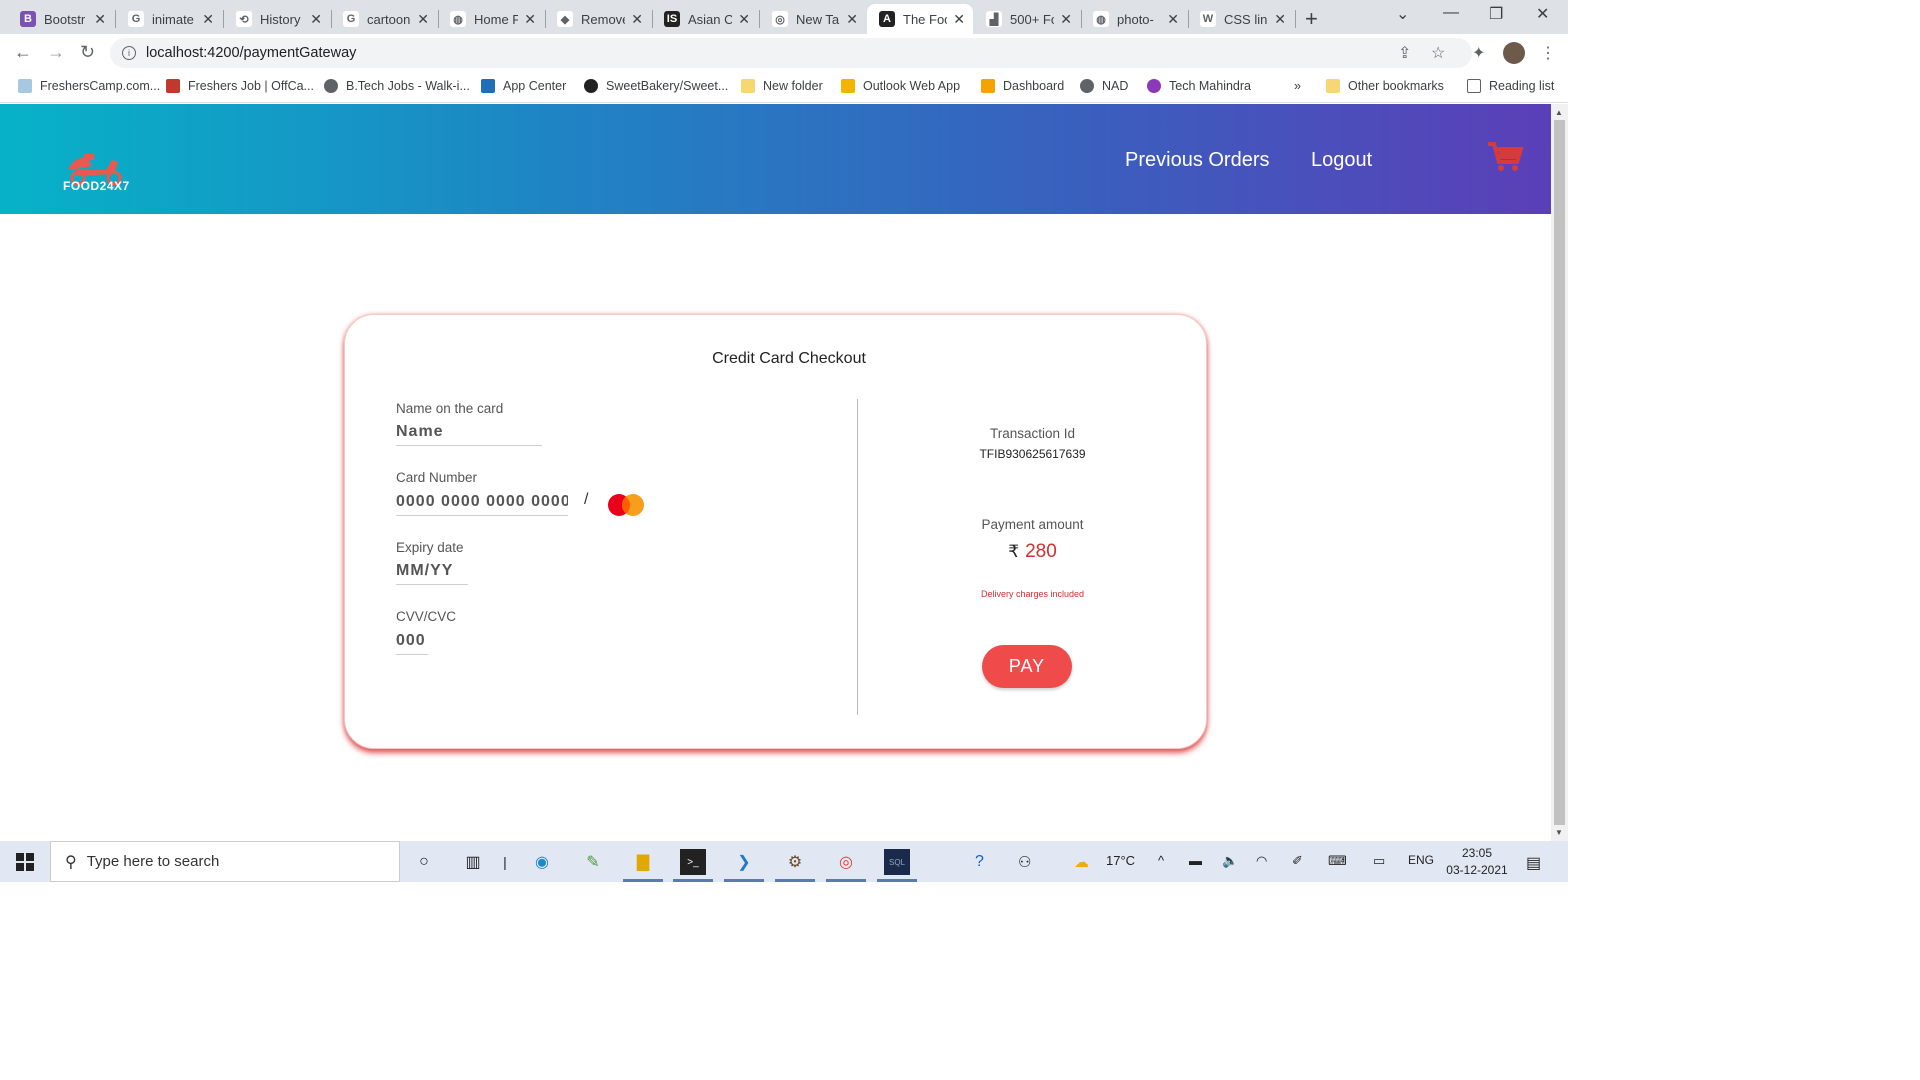 The height and width of the screenshot is (1080, 1920). I want to click on extensions-puzzle-icon: ✦, so click(1478, 53).